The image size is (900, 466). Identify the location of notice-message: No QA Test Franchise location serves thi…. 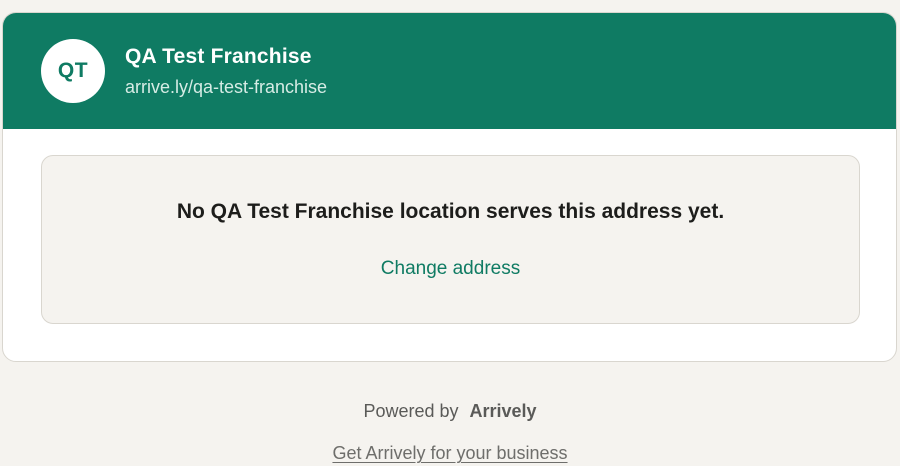
(450, 211).